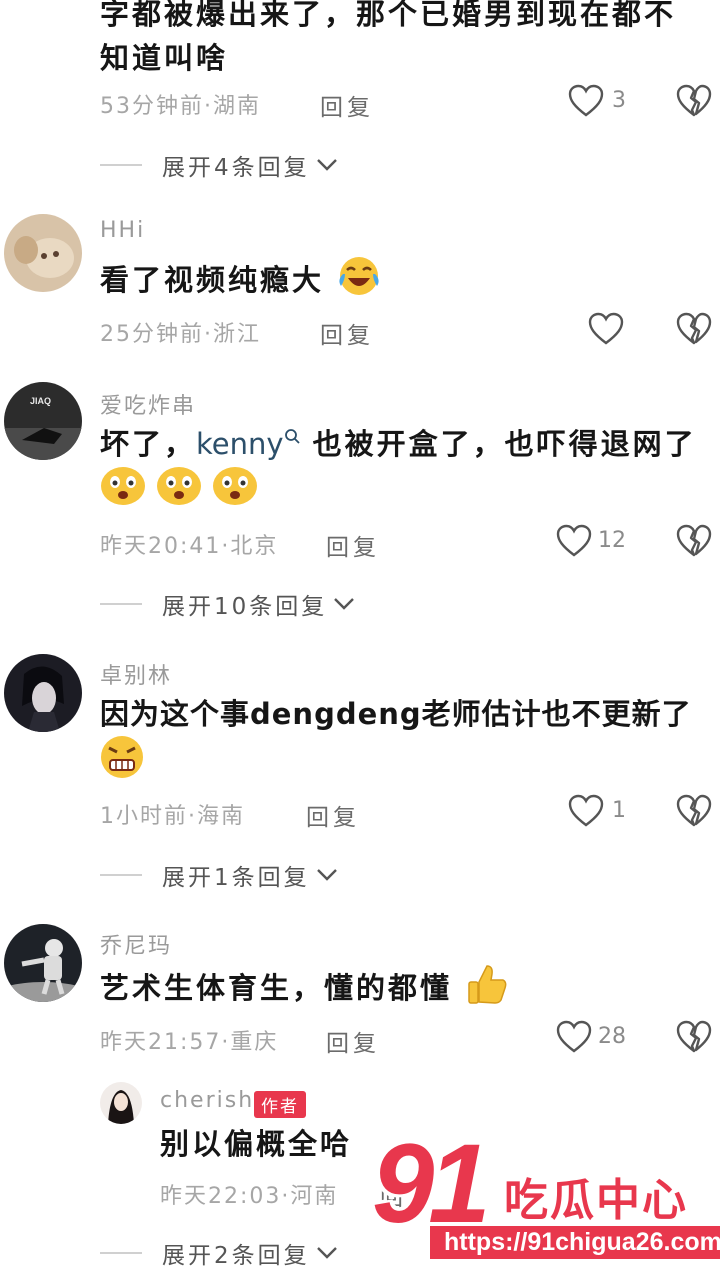 The image size is (720, 1282). Describe the element at coordinates (212, 280) in the screenshot. I see `comment-body: 看了视频纯瘾大` at that location.